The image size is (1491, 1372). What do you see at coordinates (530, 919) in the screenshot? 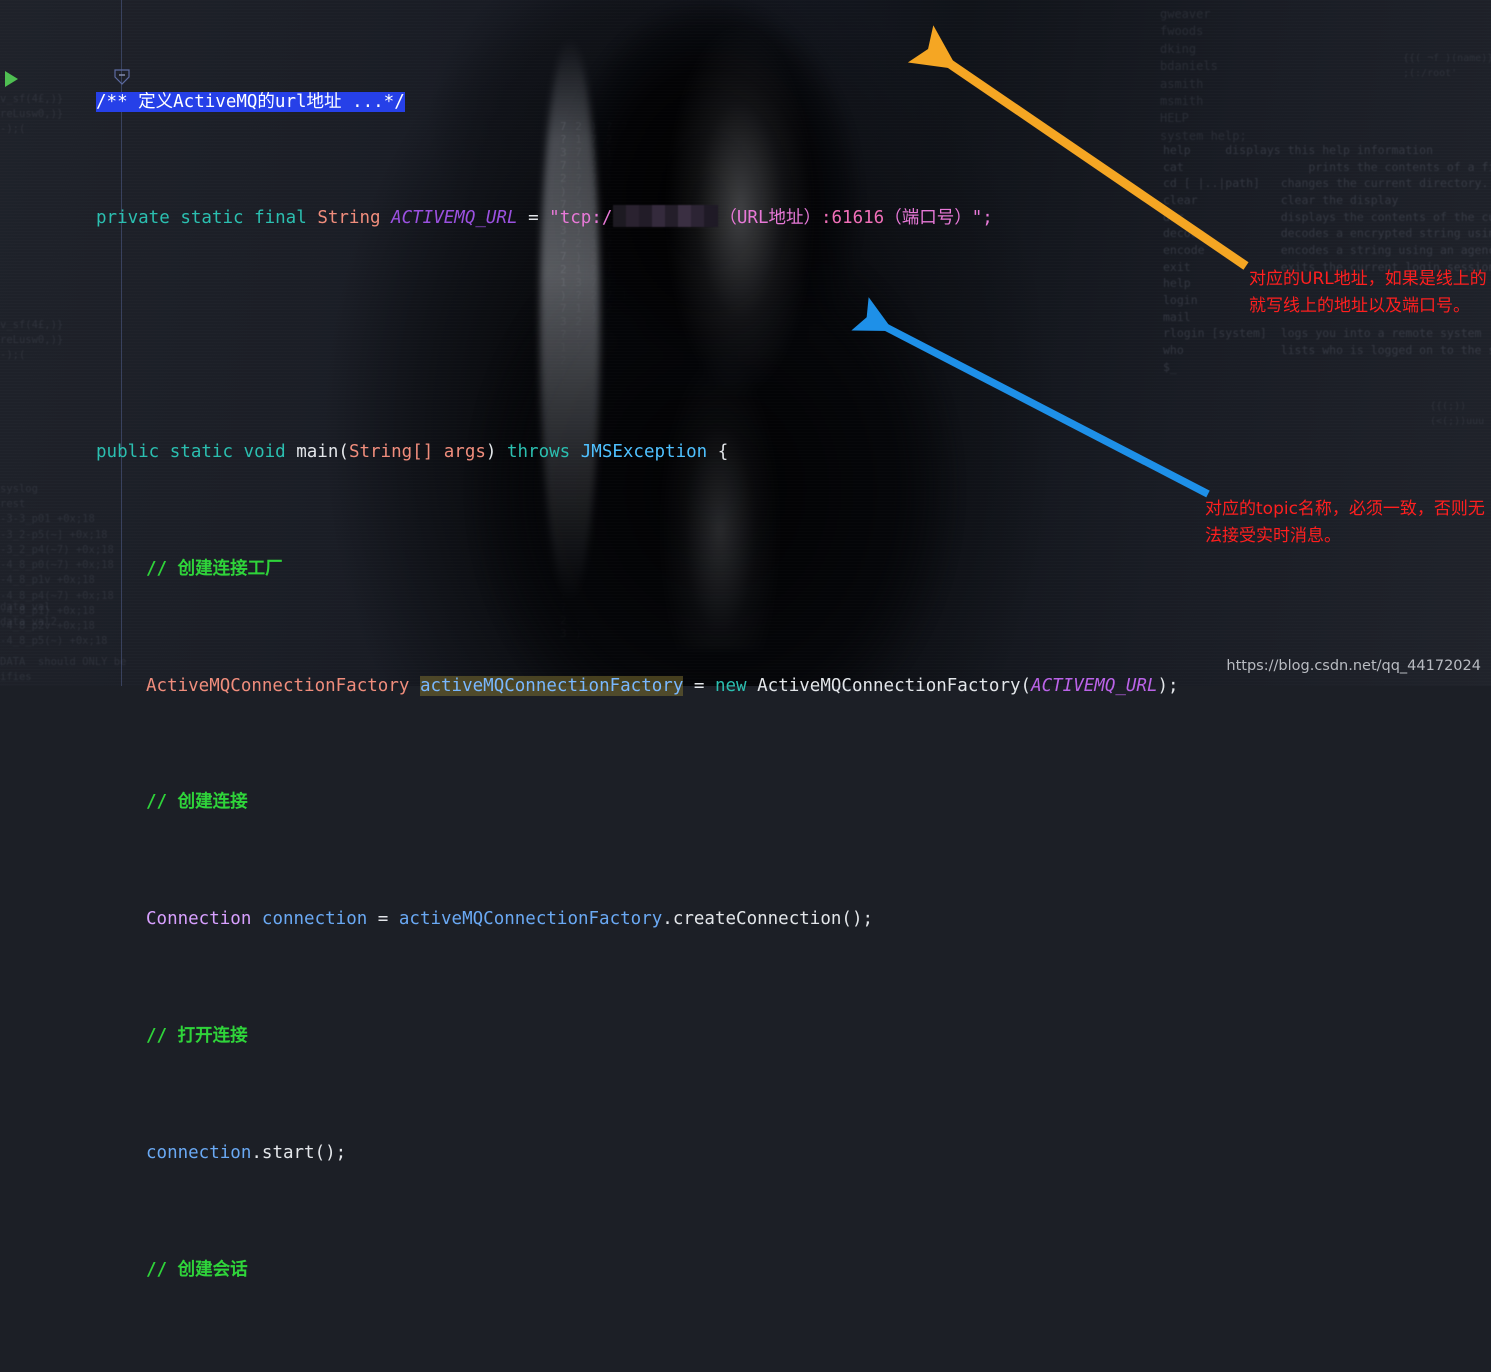
I see `ref-amqcf: activeMQConnectionFactory` at bounding box center [530, 919].